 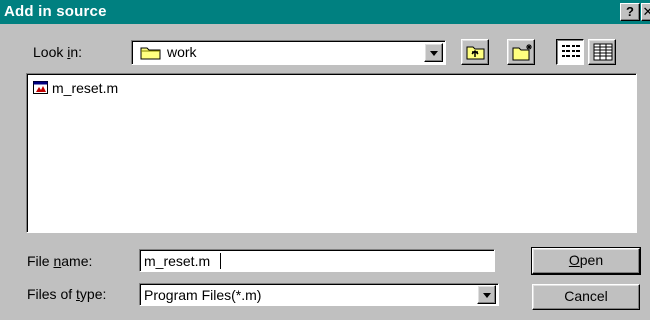 I want to click on file-name-value: m_reset.m, so click(x=177, y=261).